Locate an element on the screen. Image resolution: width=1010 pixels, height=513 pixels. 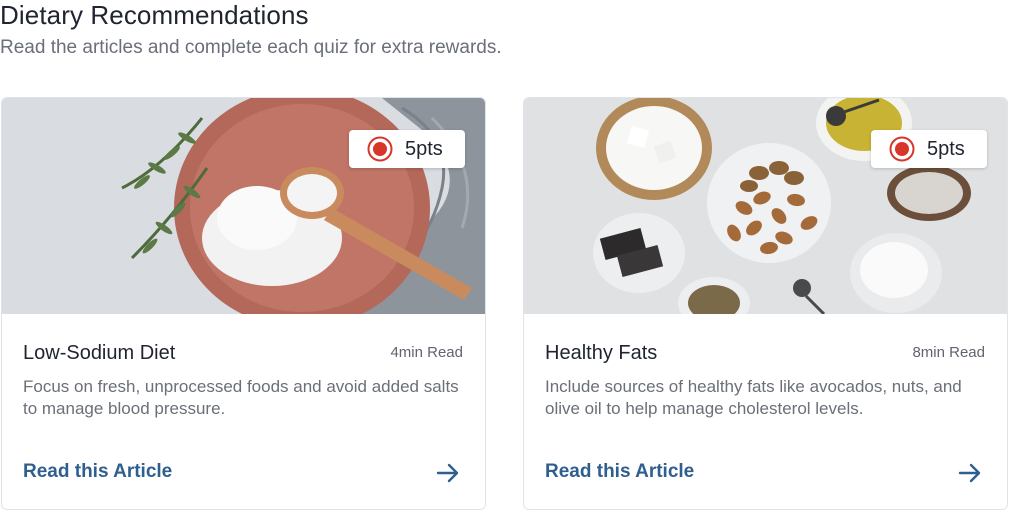
card-title: Healthy Fats is located at coordinates (601, 353).